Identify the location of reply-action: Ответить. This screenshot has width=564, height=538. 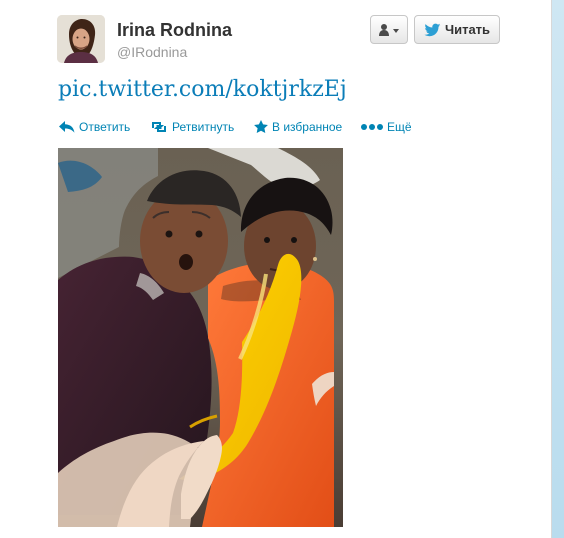
(94, 127).